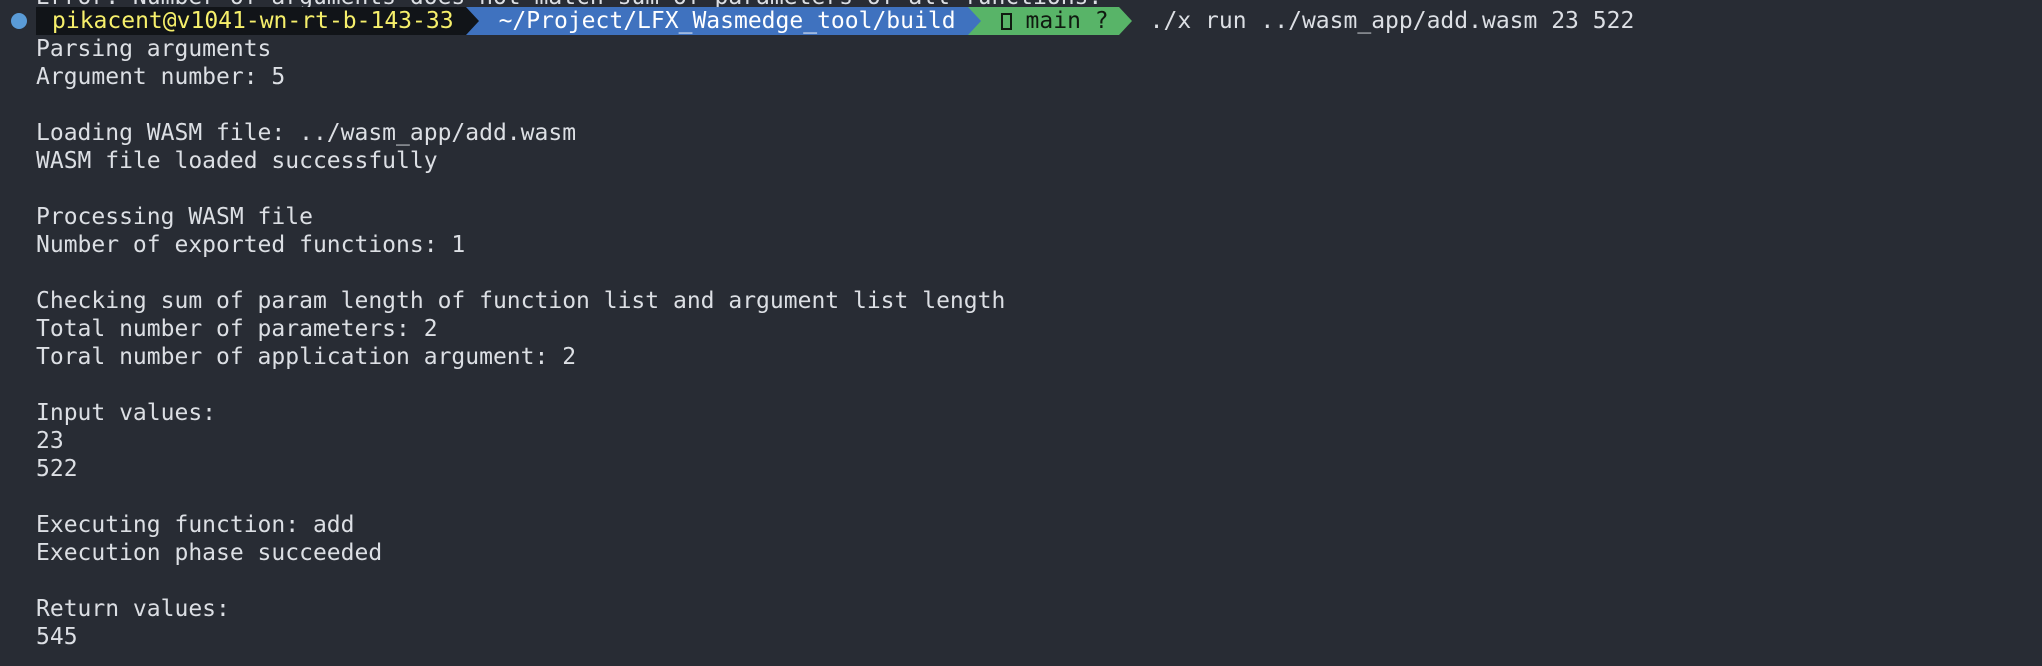 The width and height of the screenshot is (2042, 666). Describe the element at coordinates (174, 217) in the screenshot. I see `output-line: Processing WASM file` at that location.